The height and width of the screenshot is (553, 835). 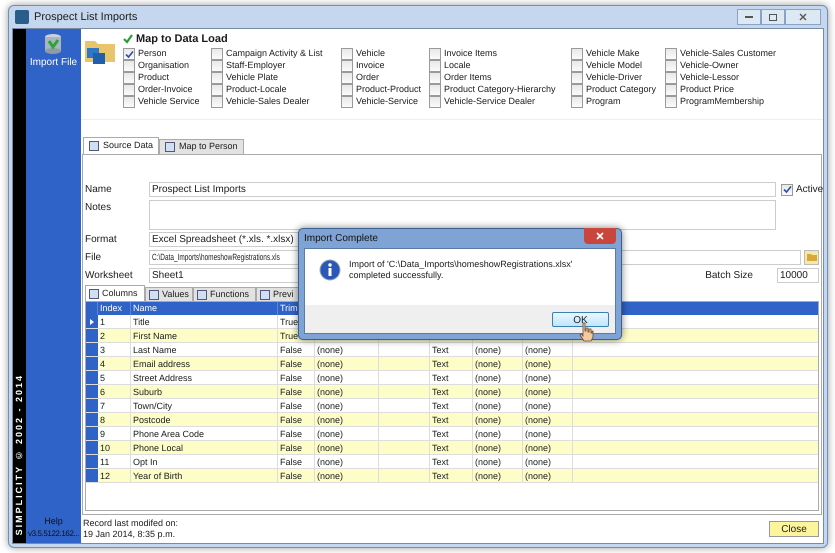 I want to click on table-cell: Town/City, so click(x=204, y=405).